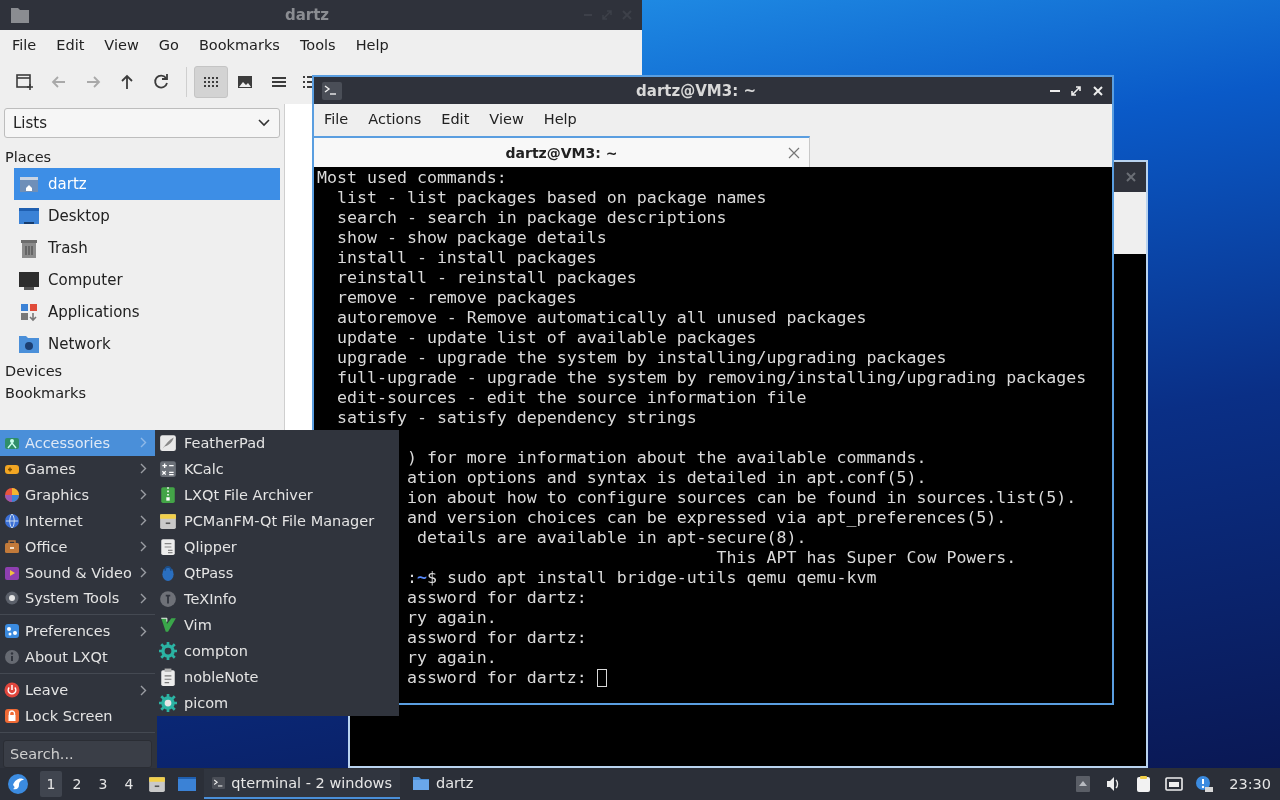 The height and width of the screenshot is (800, 1280). What do you see at coordinates (147, 312) in the screenshot?
I see `sidebar-item: Applications` at bounding box center [147, 312].